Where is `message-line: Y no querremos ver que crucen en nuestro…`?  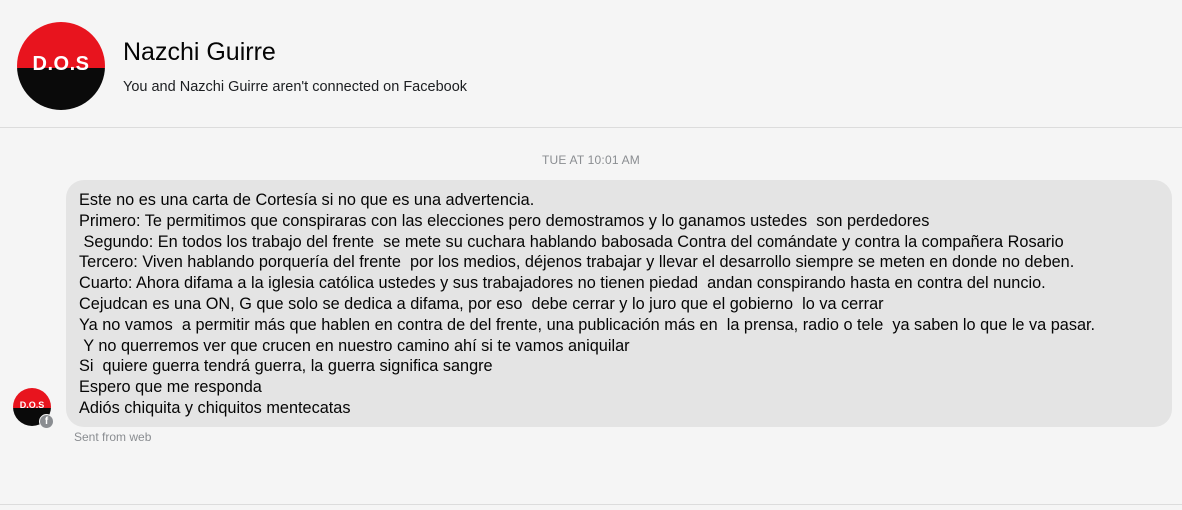 message-line: Y no querremos ver que crucen en nuestro… is located at coordinates (354, 345).